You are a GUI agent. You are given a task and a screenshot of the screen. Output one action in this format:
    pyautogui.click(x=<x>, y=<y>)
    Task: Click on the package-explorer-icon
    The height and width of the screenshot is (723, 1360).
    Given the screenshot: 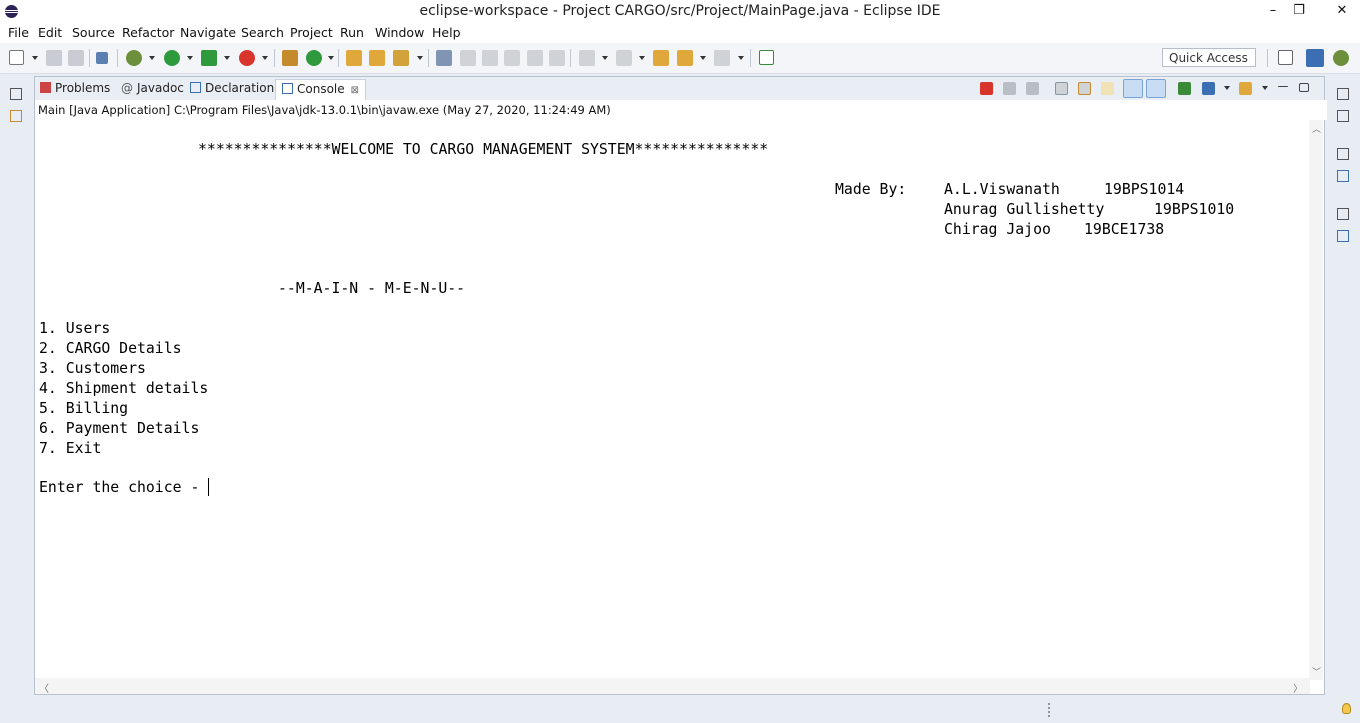 What is the action you would take?
    pyautogui.click(x=16, y=116)
    